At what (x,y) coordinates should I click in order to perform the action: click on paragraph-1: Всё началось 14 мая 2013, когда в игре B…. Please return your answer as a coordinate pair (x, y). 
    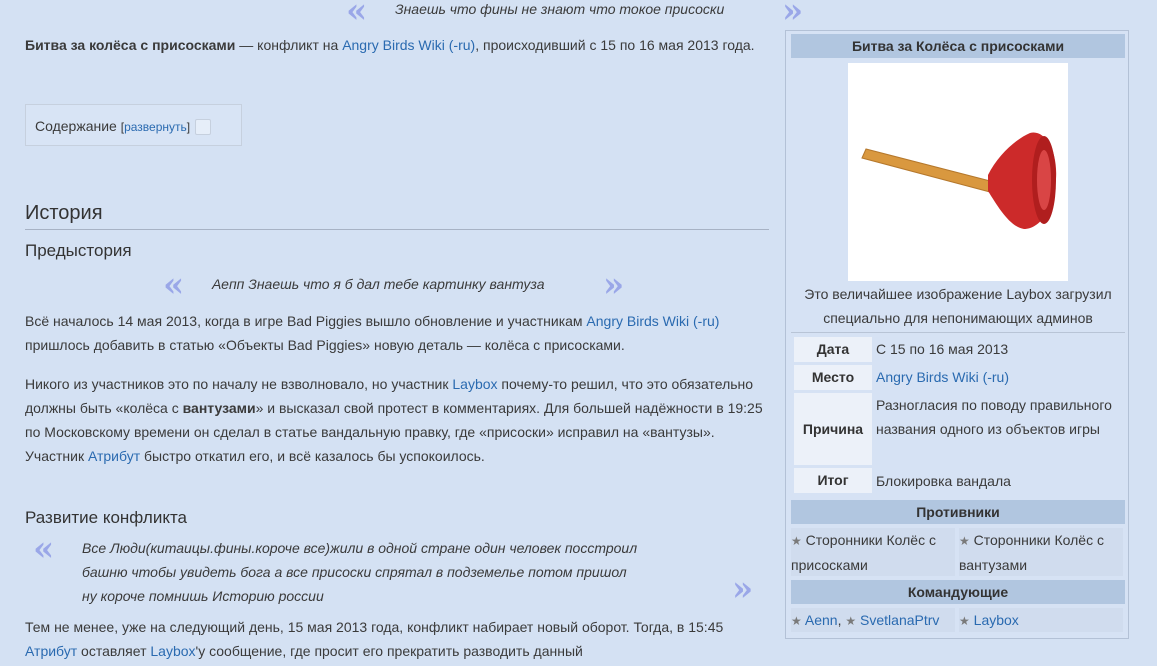
    Looking at the image, I should click on (372, 333).